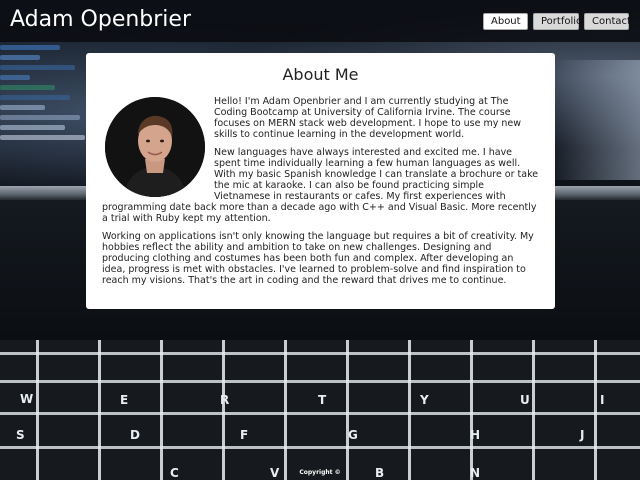  What do you see at coordinates (20, 435) in the screenshot?
I see `keyboard-key-label: S` at bounding box center [20, 435].